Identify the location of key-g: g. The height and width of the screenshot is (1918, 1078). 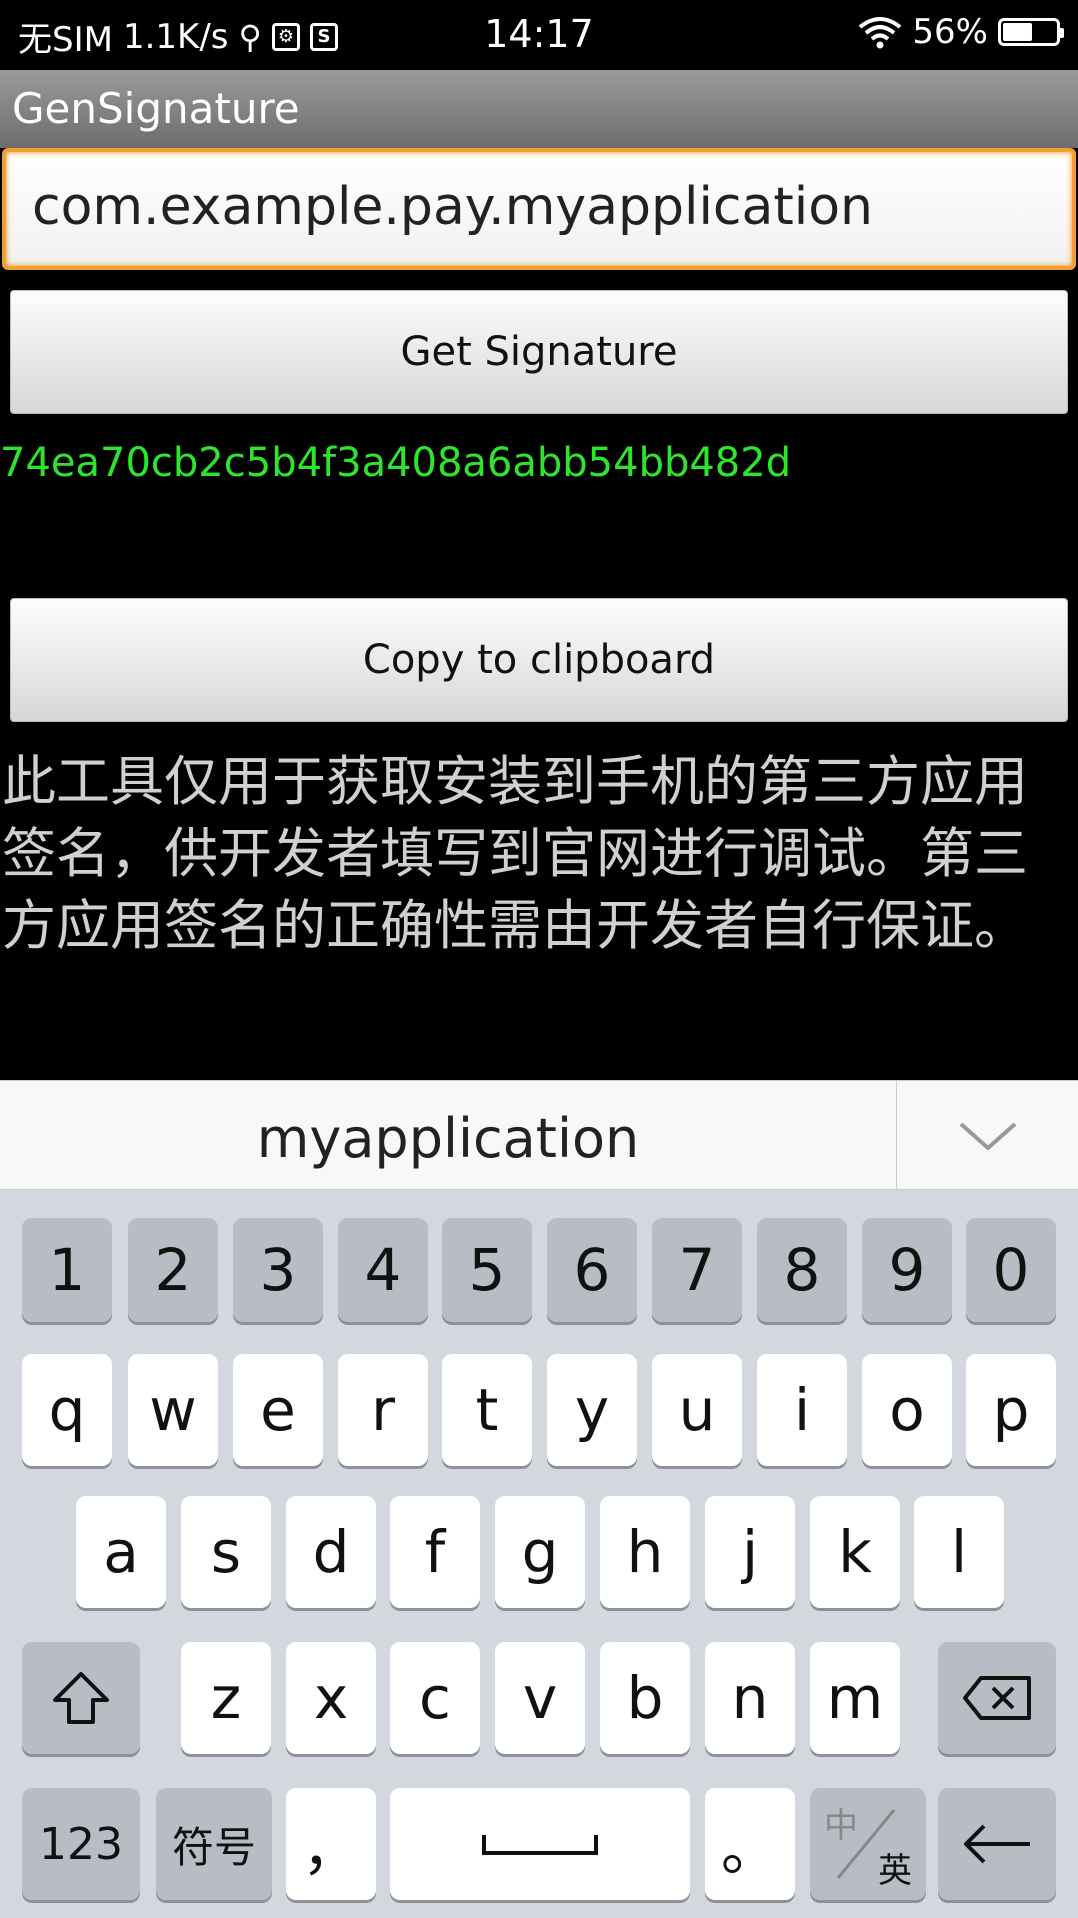
(540, 1552).